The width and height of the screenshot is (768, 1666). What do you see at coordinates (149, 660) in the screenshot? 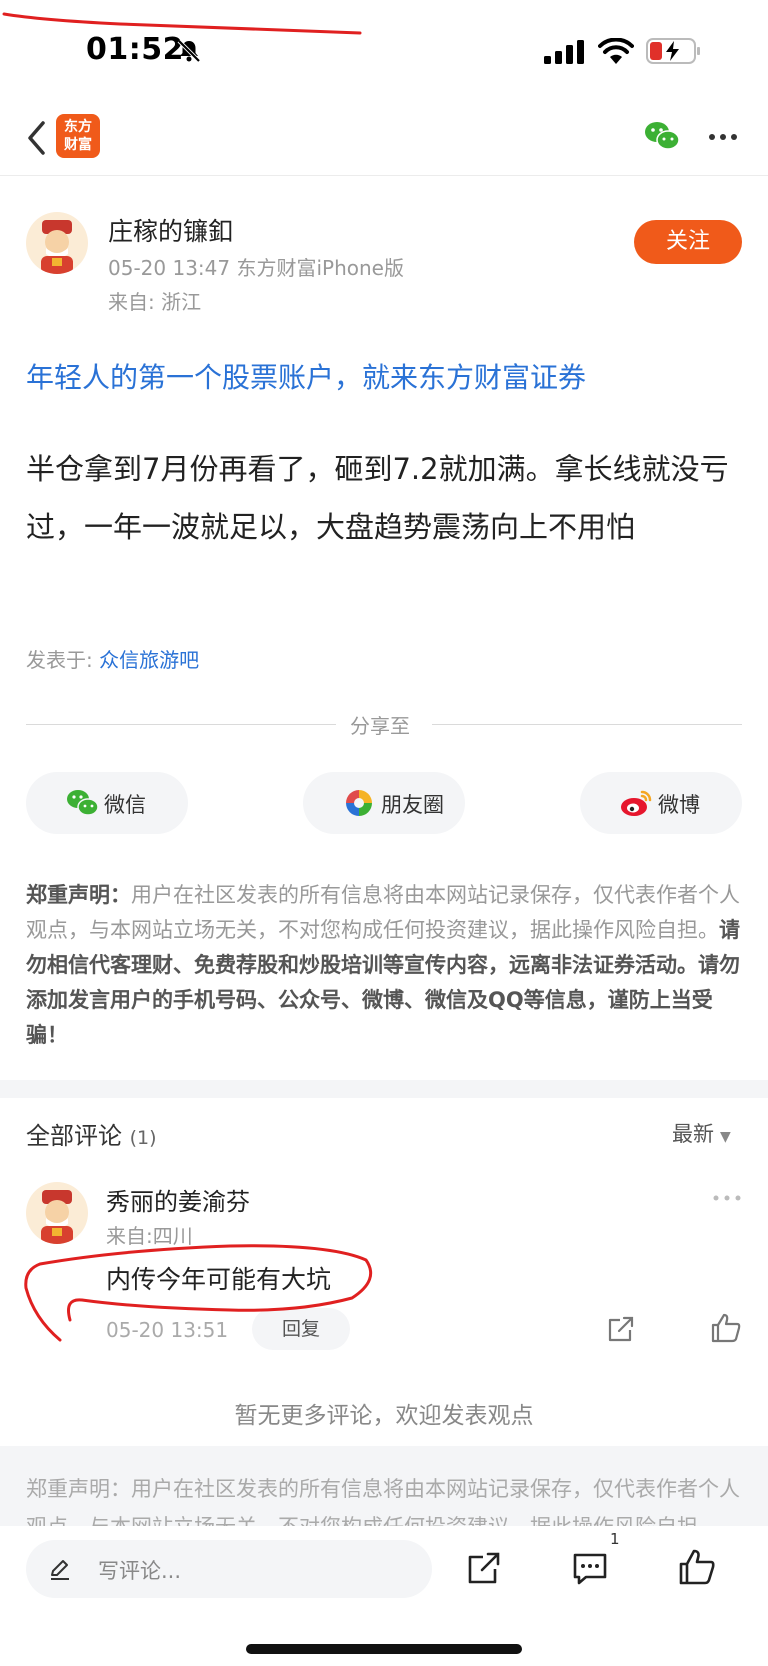
I see `forum-link: 众信旅游吧` at bounding box center [149, 660].